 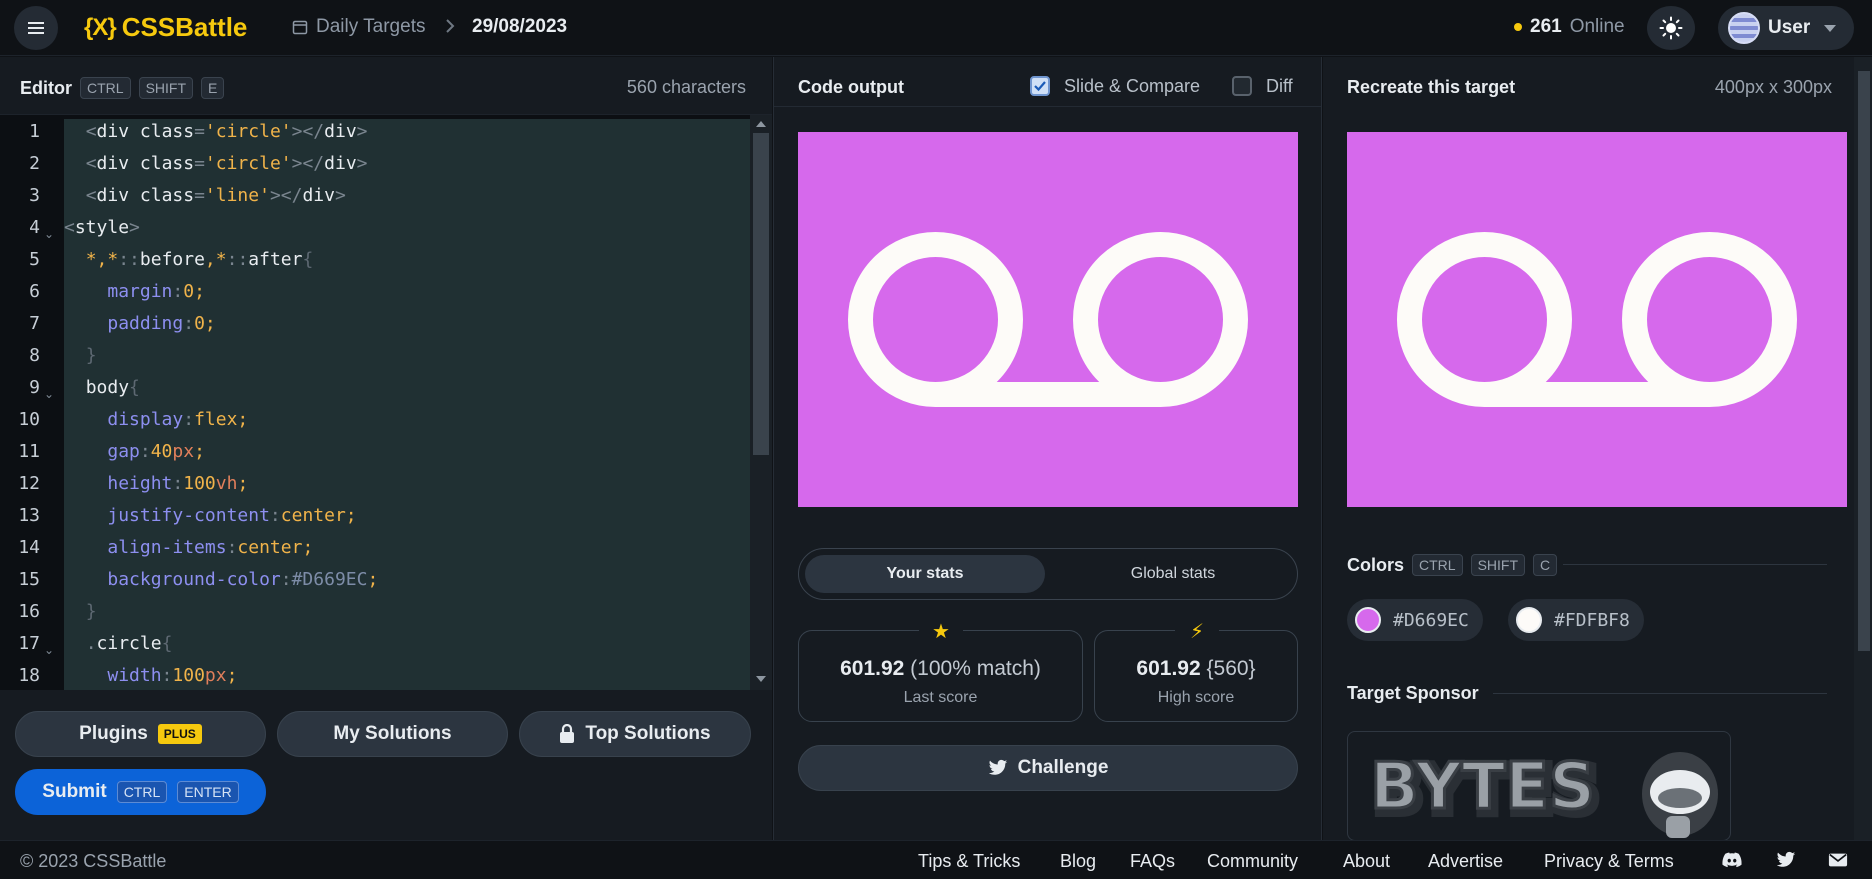 I want to click on color-hex: #D669EC, so click(x=1431, y=620).